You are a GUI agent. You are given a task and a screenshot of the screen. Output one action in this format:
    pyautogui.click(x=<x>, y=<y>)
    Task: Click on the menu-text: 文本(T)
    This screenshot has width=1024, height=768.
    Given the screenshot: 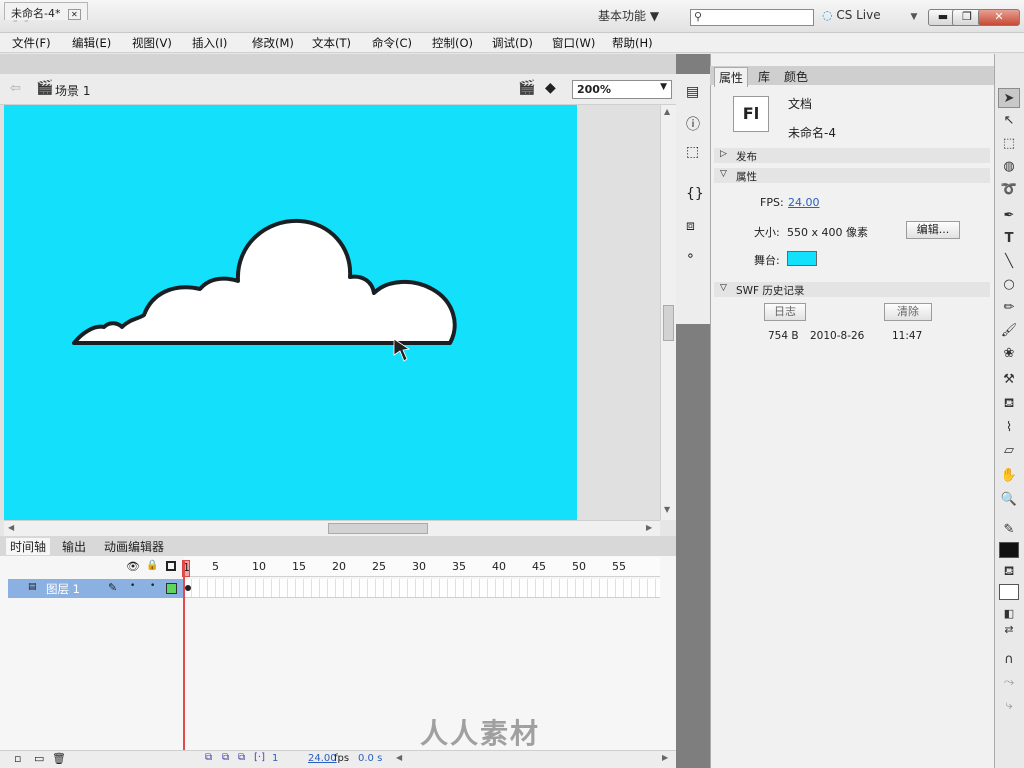 What is the action you would take?
    pyautogui.click(x=331, y=43)
    